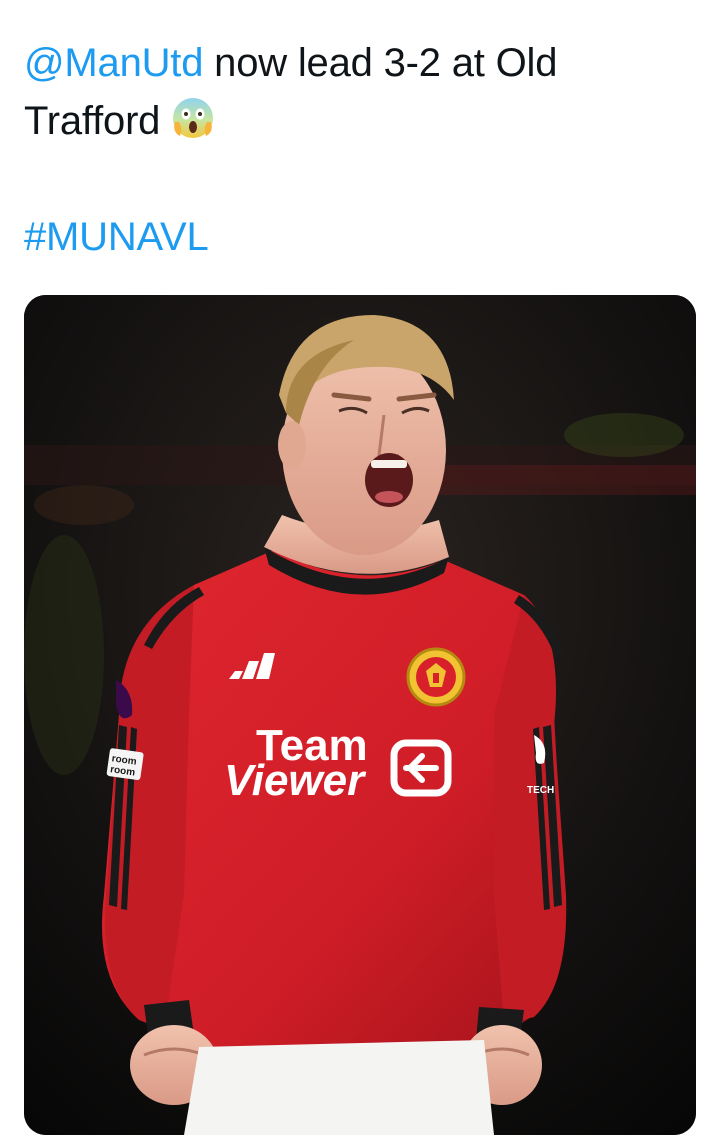 This screenshot has height=1145, width=720. Describe the element at coordinates (354, 121) in the screenshot. I see `tweet-line-2: Trafford` at that location.